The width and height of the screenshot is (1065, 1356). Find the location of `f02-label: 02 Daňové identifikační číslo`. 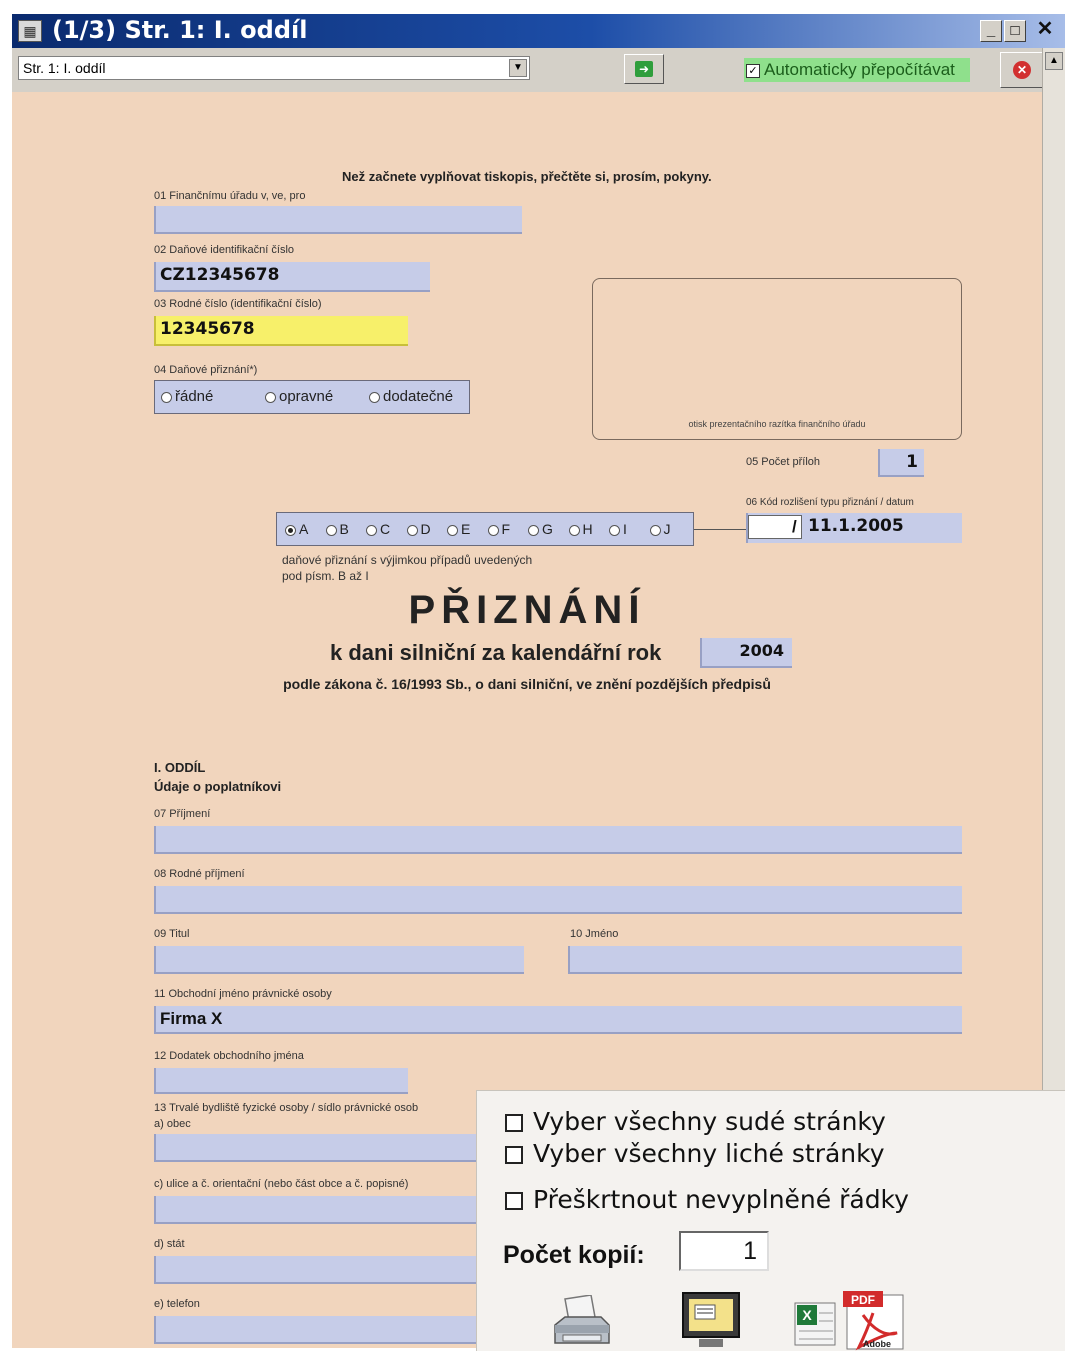

f02-label: 02 Daňové identifikační číslo is located at coordinates (224, 250).